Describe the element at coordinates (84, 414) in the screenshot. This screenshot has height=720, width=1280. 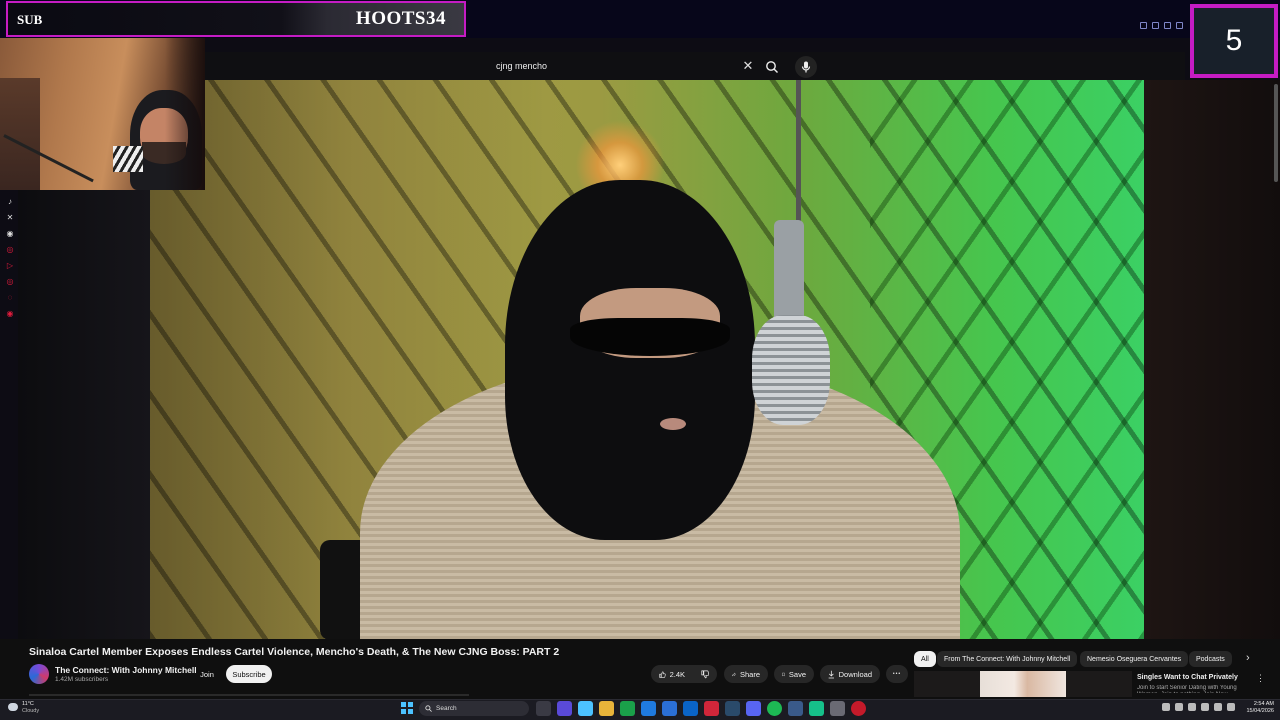
I see `left-dark-panel` at that location.